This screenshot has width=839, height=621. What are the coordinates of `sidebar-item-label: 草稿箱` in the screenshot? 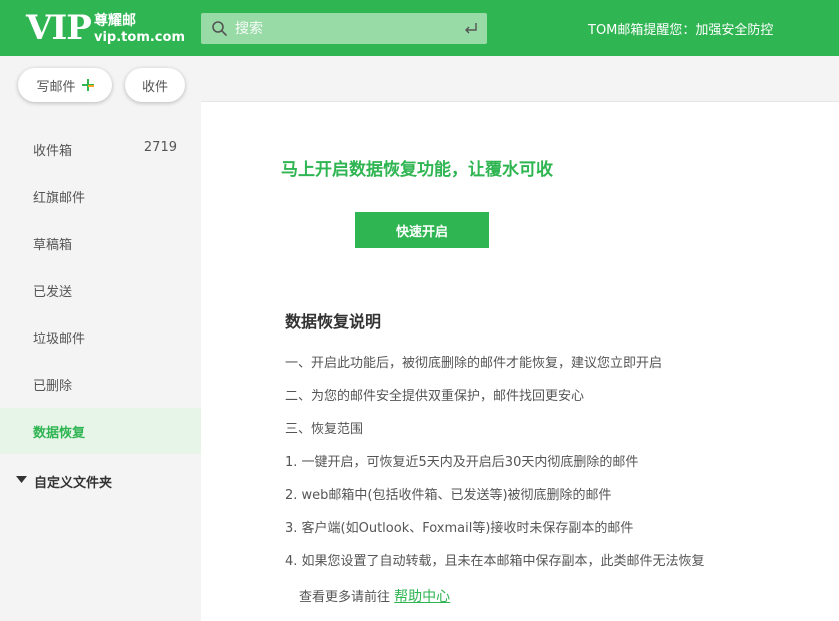 It's located at (53, 245).